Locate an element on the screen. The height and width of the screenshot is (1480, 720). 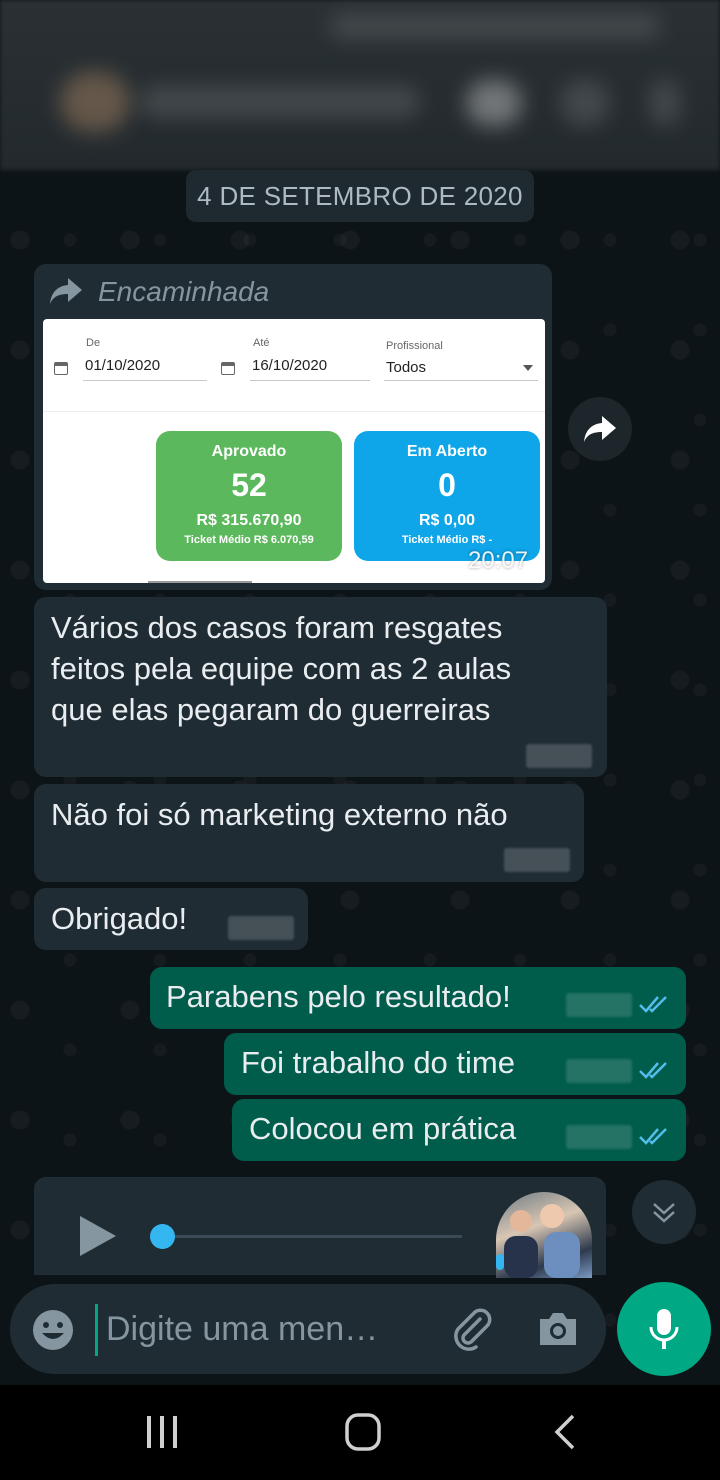
message-text: Foi trabalho do time is located at coordinates (378, 1062).